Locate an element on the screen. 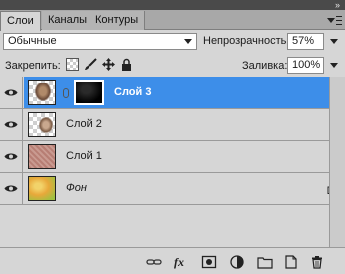 This screenshot has height=274, width=345. lock-label: Закрепить: is located at coordinates (33, 66).